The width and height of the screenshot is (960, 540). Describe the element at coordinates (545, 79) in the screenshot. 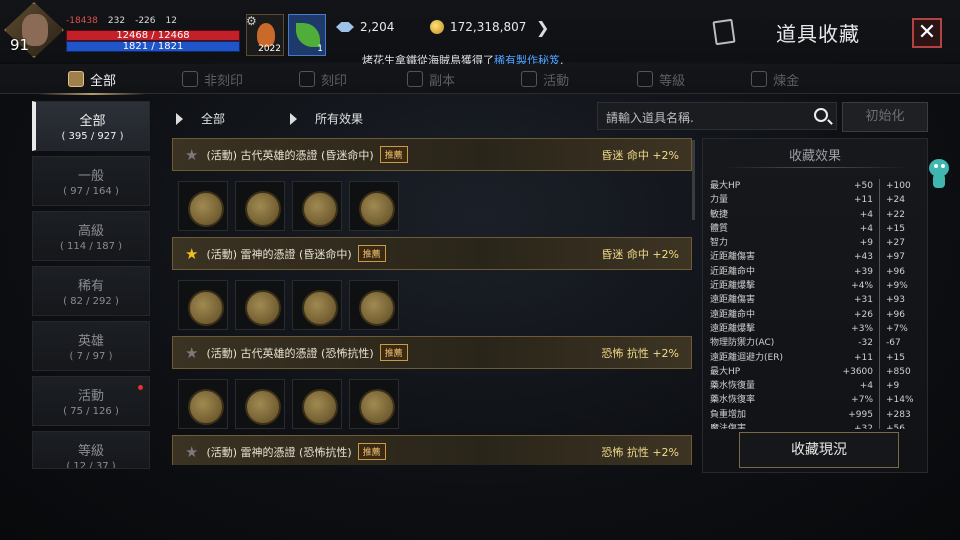

I see `tab-event: 活動` at that location.